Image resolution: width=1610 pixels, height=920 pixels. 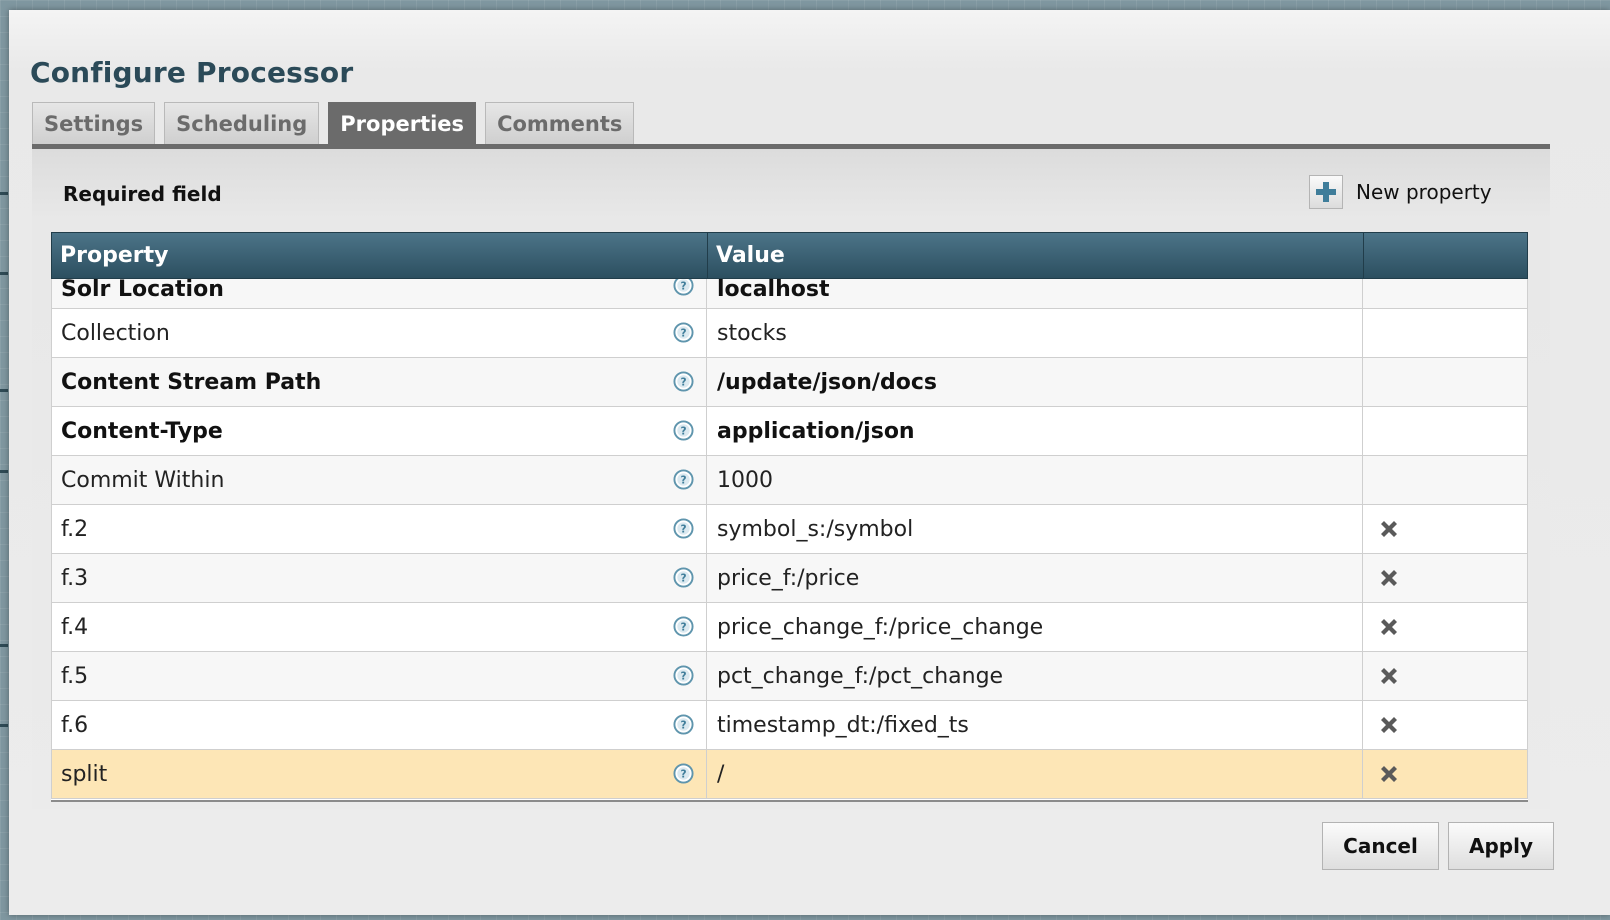 I want to click on property-name: Commit Within, so click(x=143, y=480).